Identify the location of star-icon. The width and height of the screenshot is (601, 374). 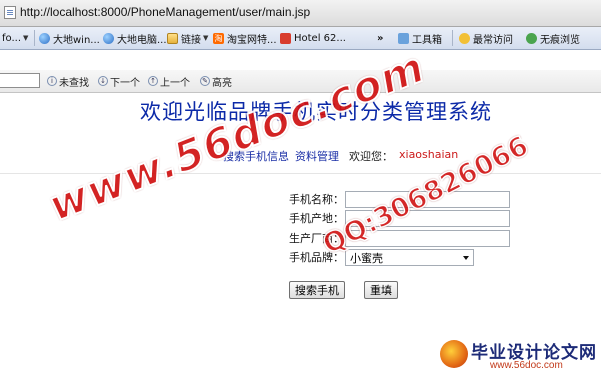
(464, 38).